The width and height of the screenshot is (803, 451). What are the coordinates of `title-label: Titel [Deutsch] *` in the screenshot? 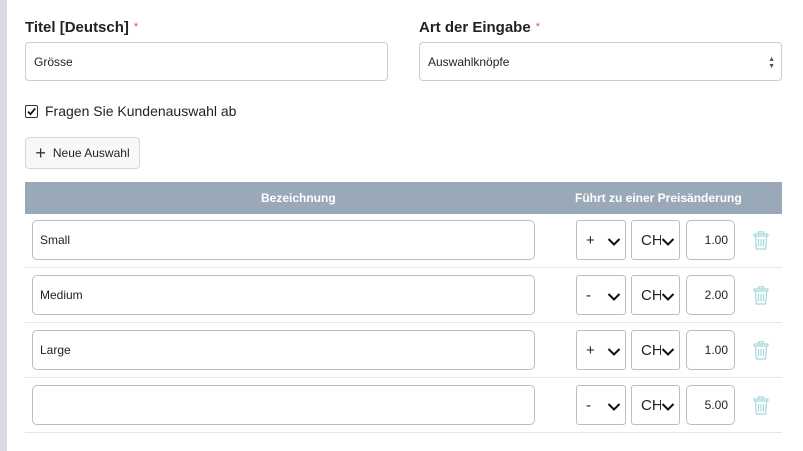 It's located at (81, 27).